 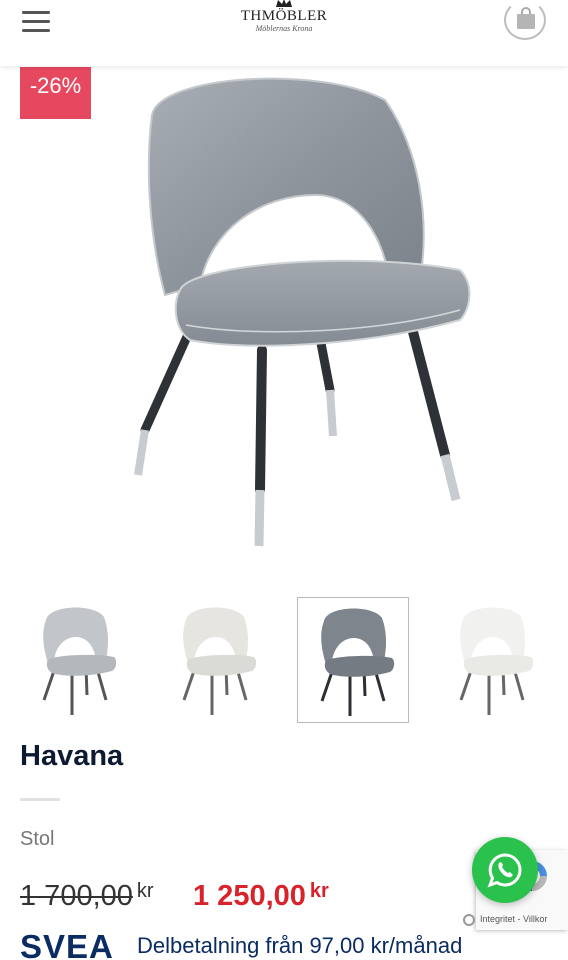 I want to click on product-title: Havana, so click(x=72, y=756).